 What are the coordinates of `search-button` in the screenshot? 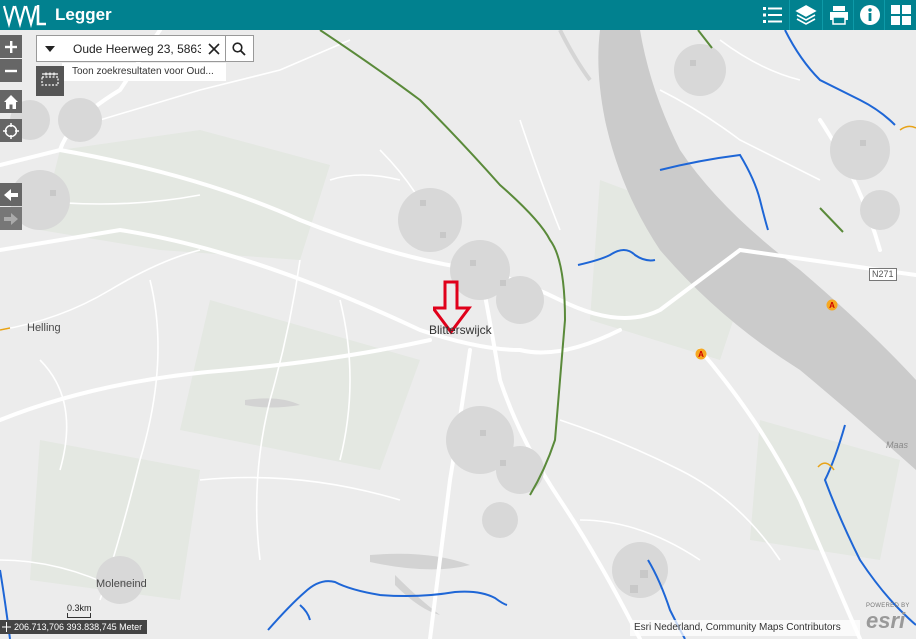 It's located at (238, 48).